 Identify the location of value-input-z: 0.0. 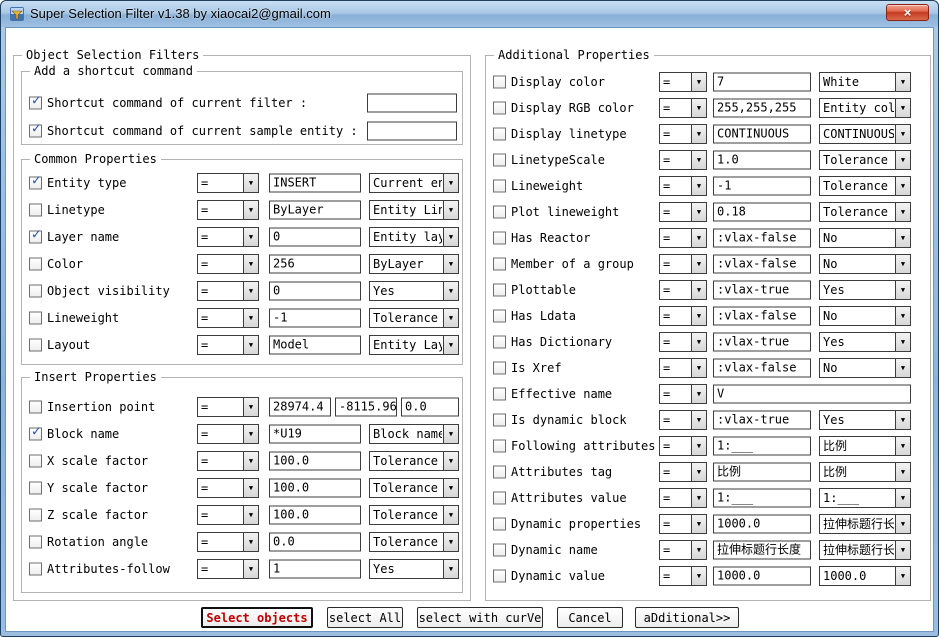
(430, 406).